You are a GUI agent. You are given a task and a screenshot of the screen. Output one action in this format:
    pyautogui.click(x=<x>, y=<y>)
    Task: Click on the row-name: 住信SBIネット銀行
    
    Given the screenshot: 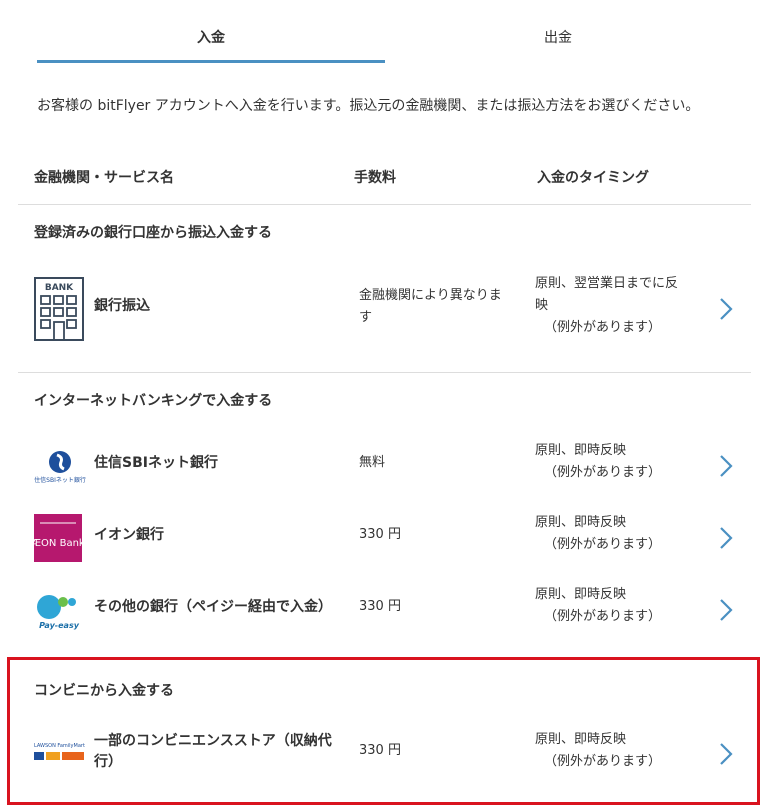 What is the action you would take?
    pyautogui.click(x=156, y=463)
    